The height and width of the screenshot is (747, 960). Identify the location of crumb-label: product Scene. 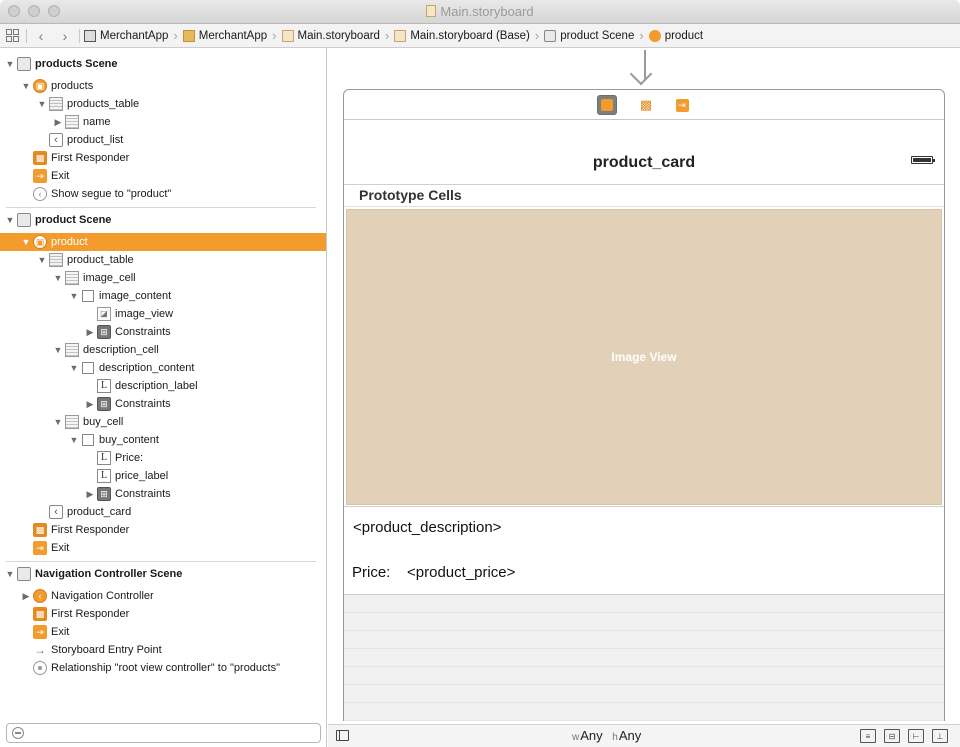
(597, 35).